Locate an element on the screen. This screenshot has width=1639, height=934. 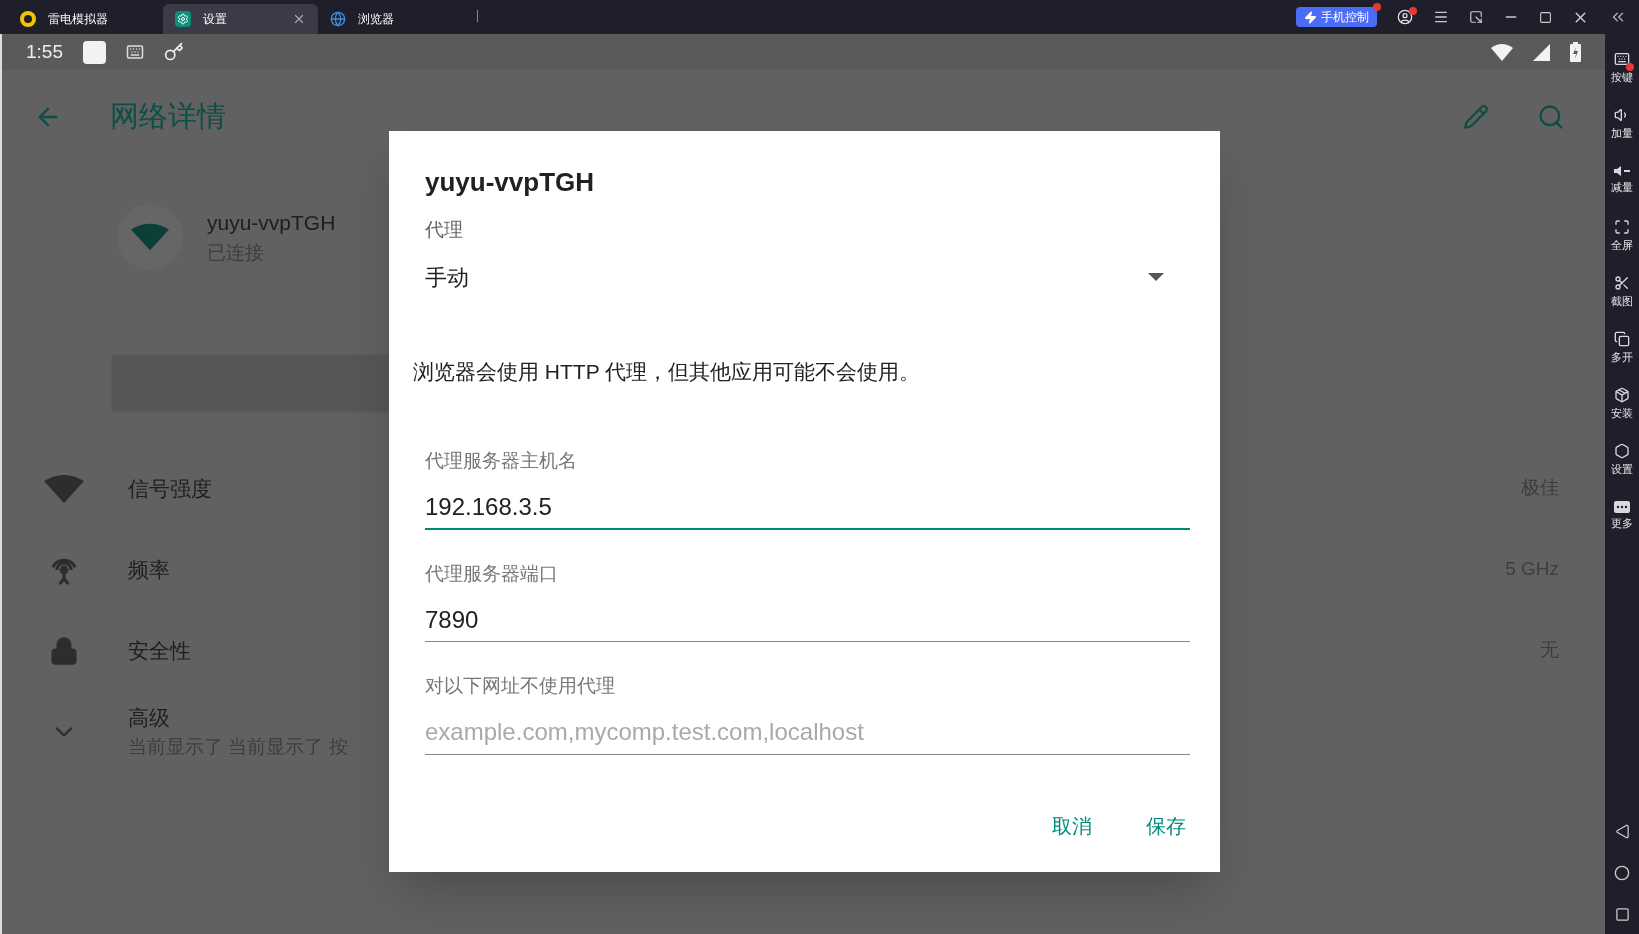
toolbar-item: 更多 is located at coordinates (1622, 516).